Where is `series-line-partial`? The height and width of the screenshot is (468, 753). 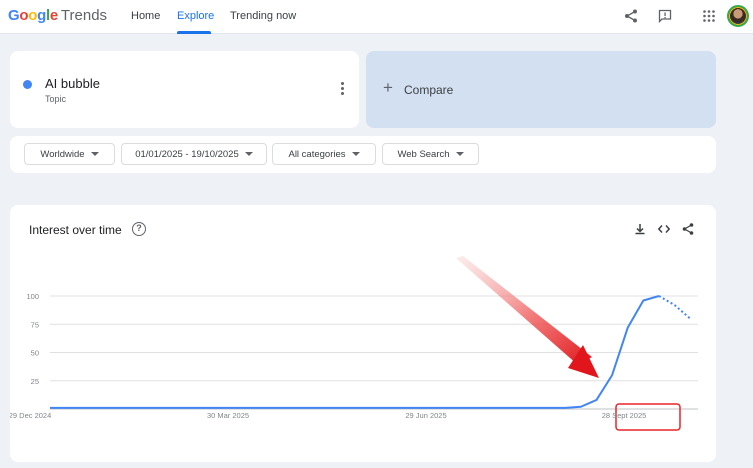 series-line-partial is located at coordinates (674, 307).